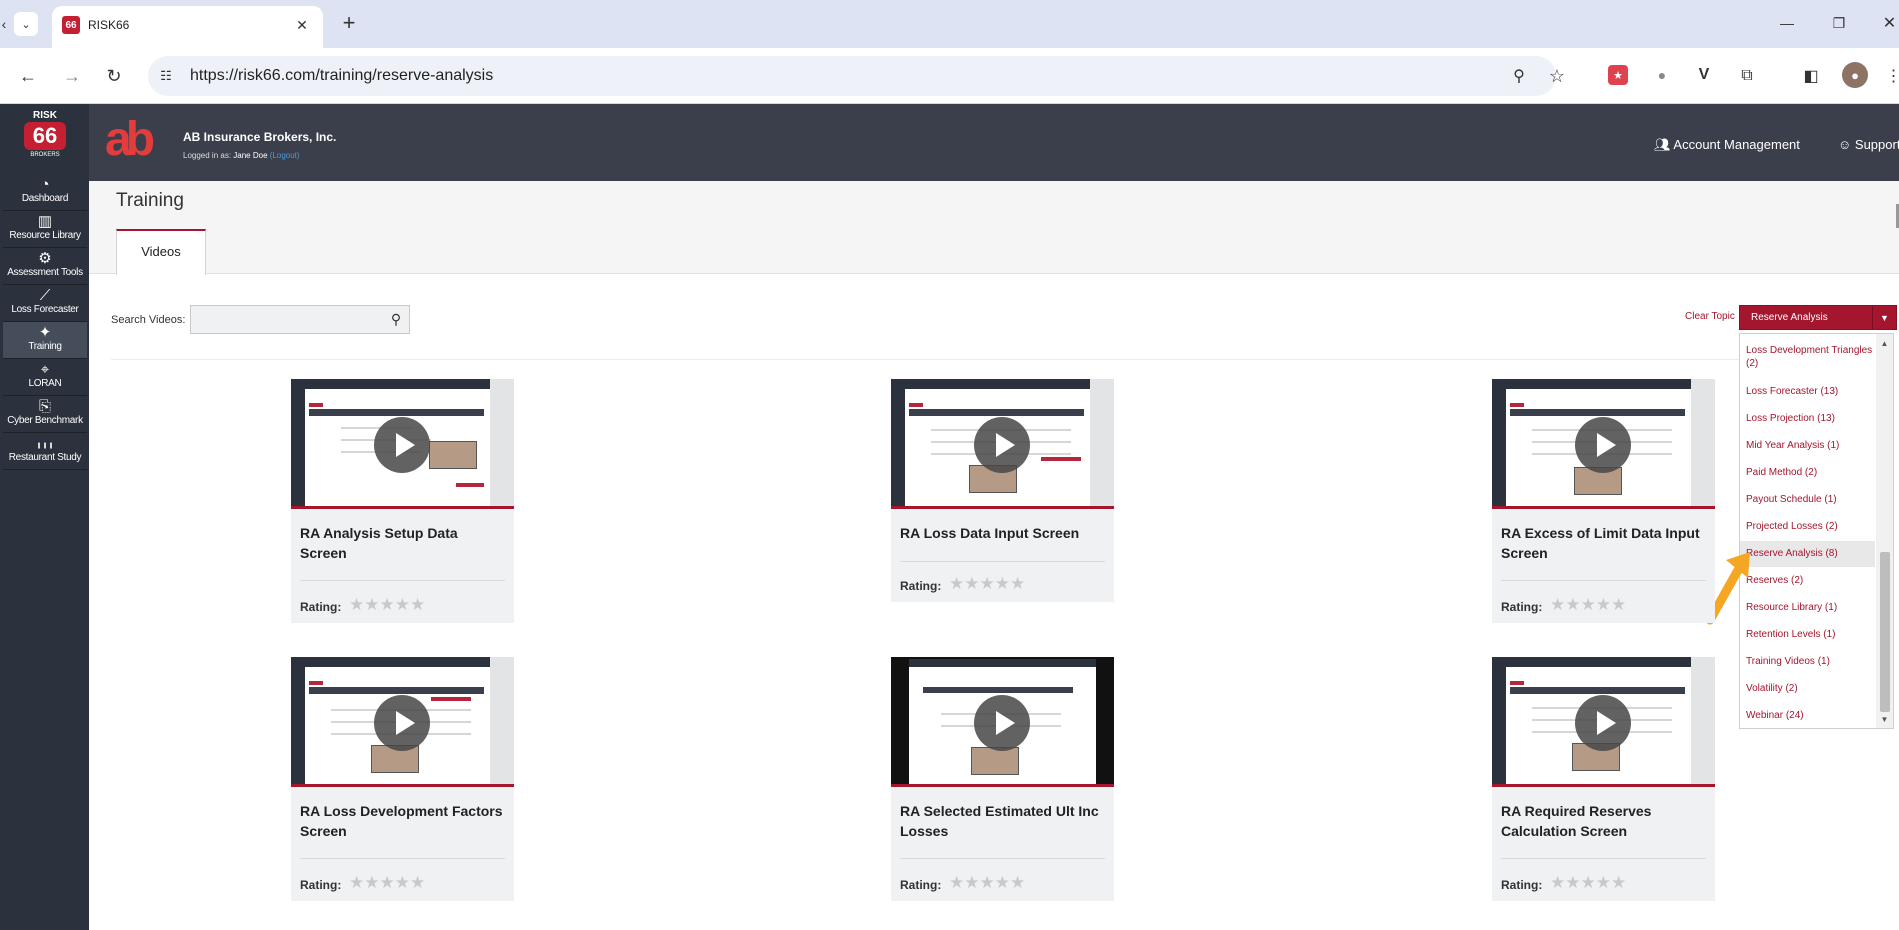 Image resolution: width=1899 pixels, height=930 pixels. I want to click on clear-topic-link: Clear Topic, so click(1710, 316).